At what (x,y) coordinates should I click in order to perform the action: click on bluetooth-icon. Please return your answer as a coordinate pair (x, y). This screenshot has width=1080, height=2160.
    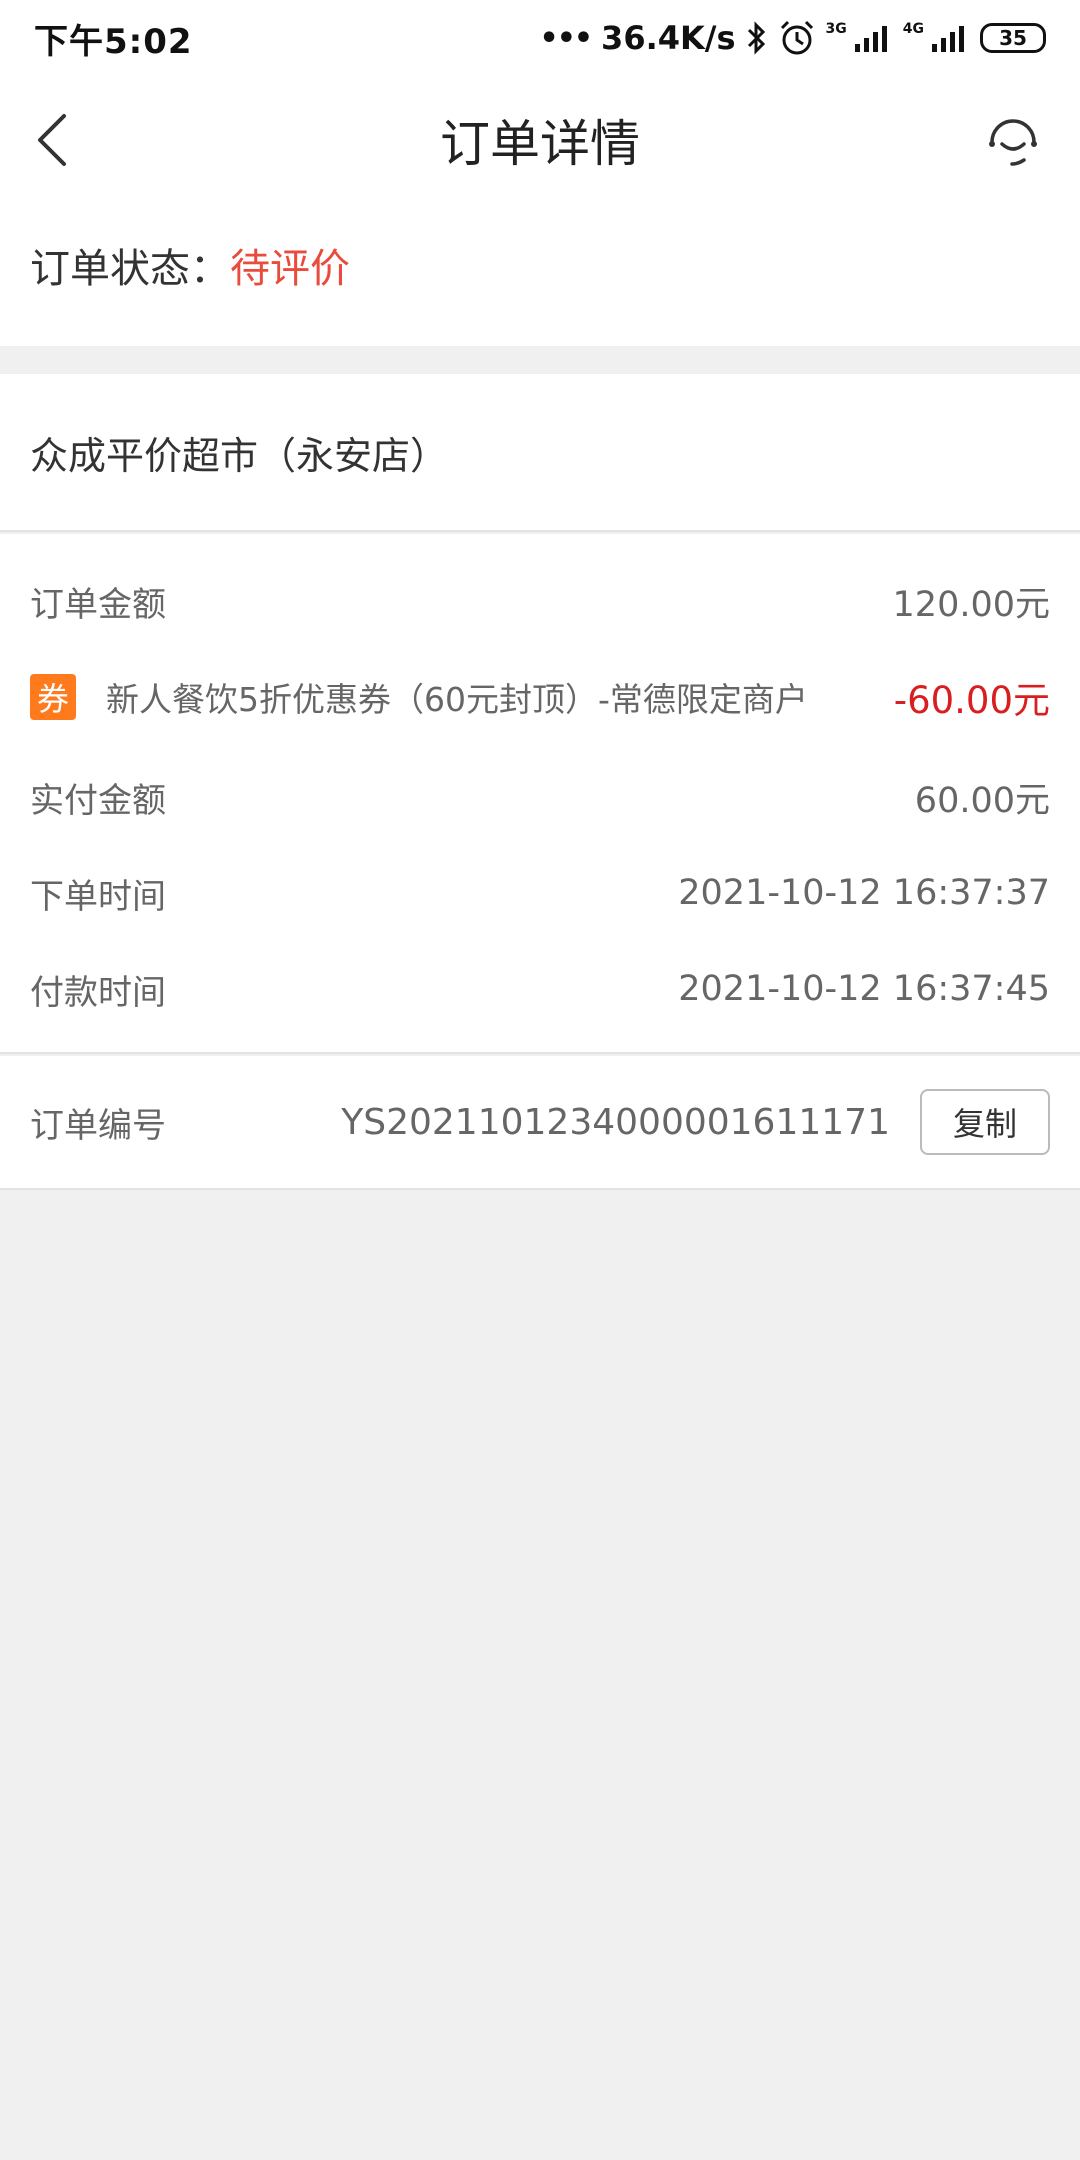
    Looking at the image, I should click on (756, 38).